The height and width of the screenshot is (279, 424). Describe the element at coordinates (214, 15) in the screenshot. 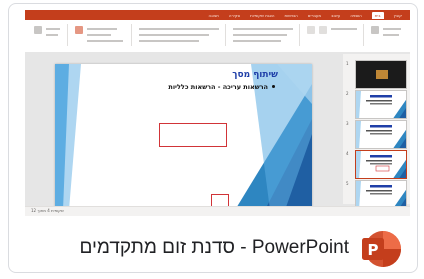

I see `ribbon-tab: תצוגה` at that location.